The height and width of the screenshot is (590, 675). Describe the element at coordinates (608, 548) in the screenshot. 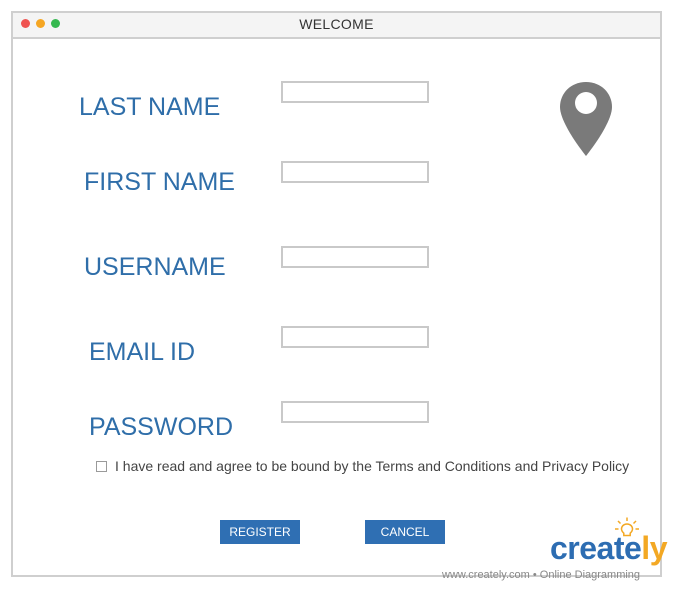

I see `creately-wordmark: creately` at that location.